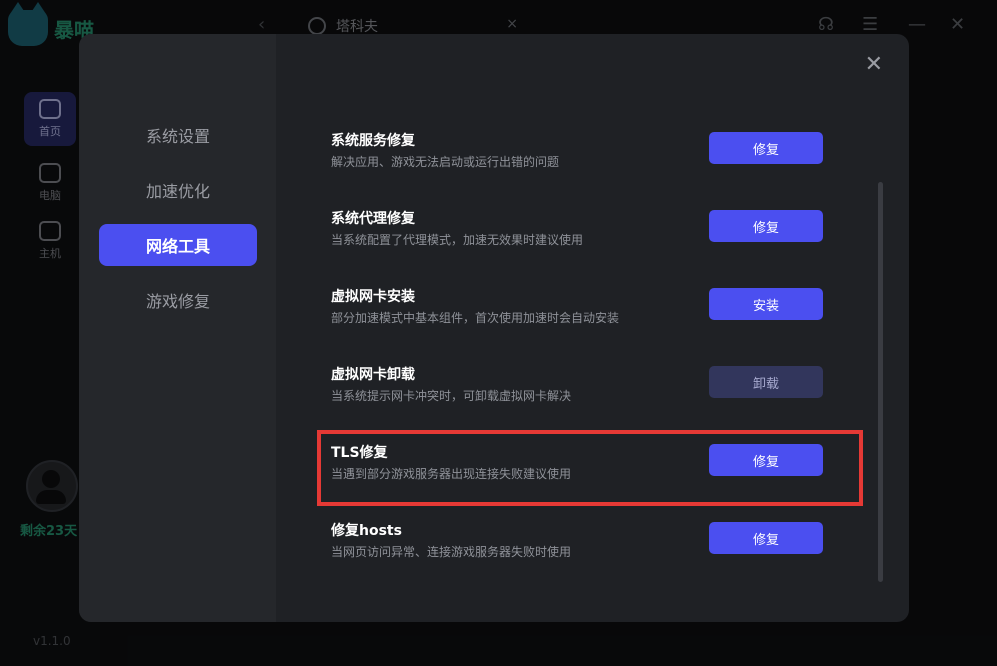  I want to click on repair-service-button: 修复, so click(766, 148).